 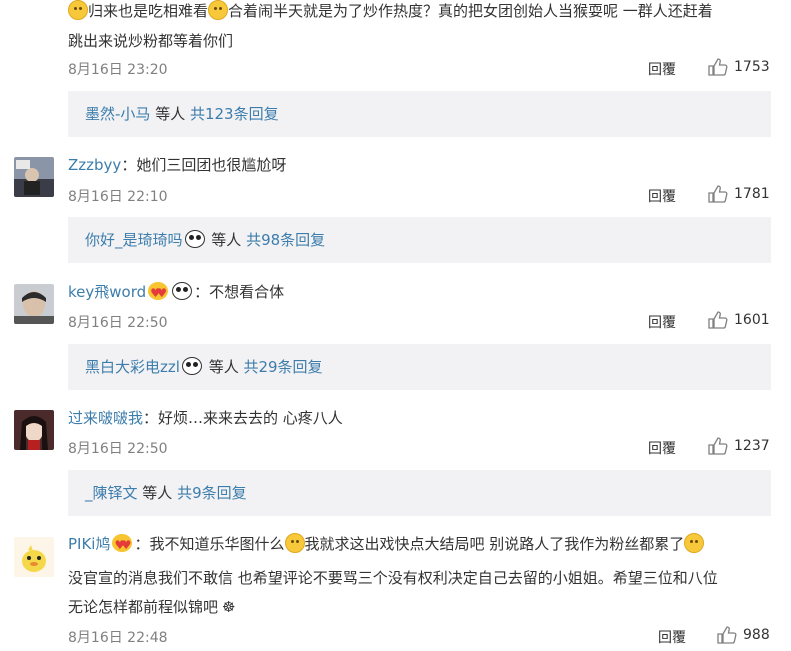 I want to click on thread-count-link: 共123条回复, so click(x=234, y=114).